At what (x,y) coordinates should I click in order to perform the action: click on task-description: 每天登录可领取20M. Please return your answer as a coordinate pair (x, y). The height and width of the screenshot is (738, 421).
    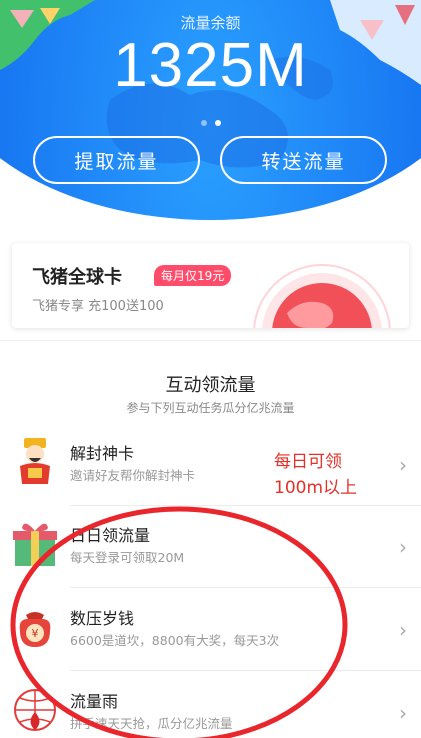
    Looking at the image, I should click on (127, 557).